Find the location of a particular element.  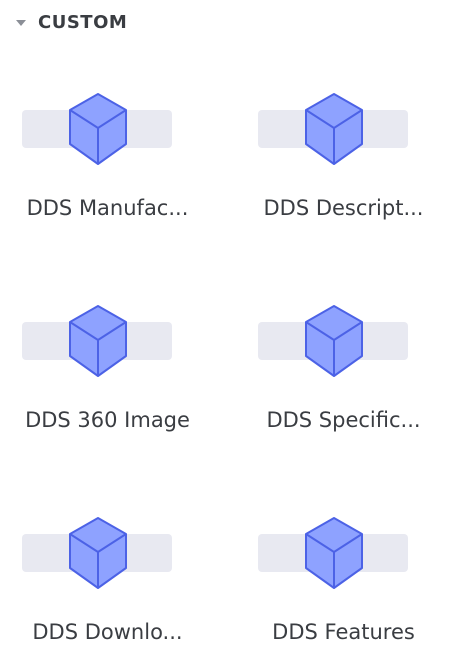

widget-tile: DDS Features is located at coordinates (343, 592).